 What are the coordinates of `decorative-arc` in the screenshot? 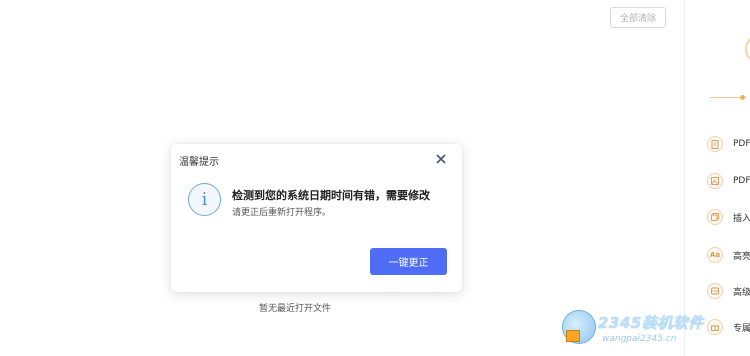 It's located at (747, 49).